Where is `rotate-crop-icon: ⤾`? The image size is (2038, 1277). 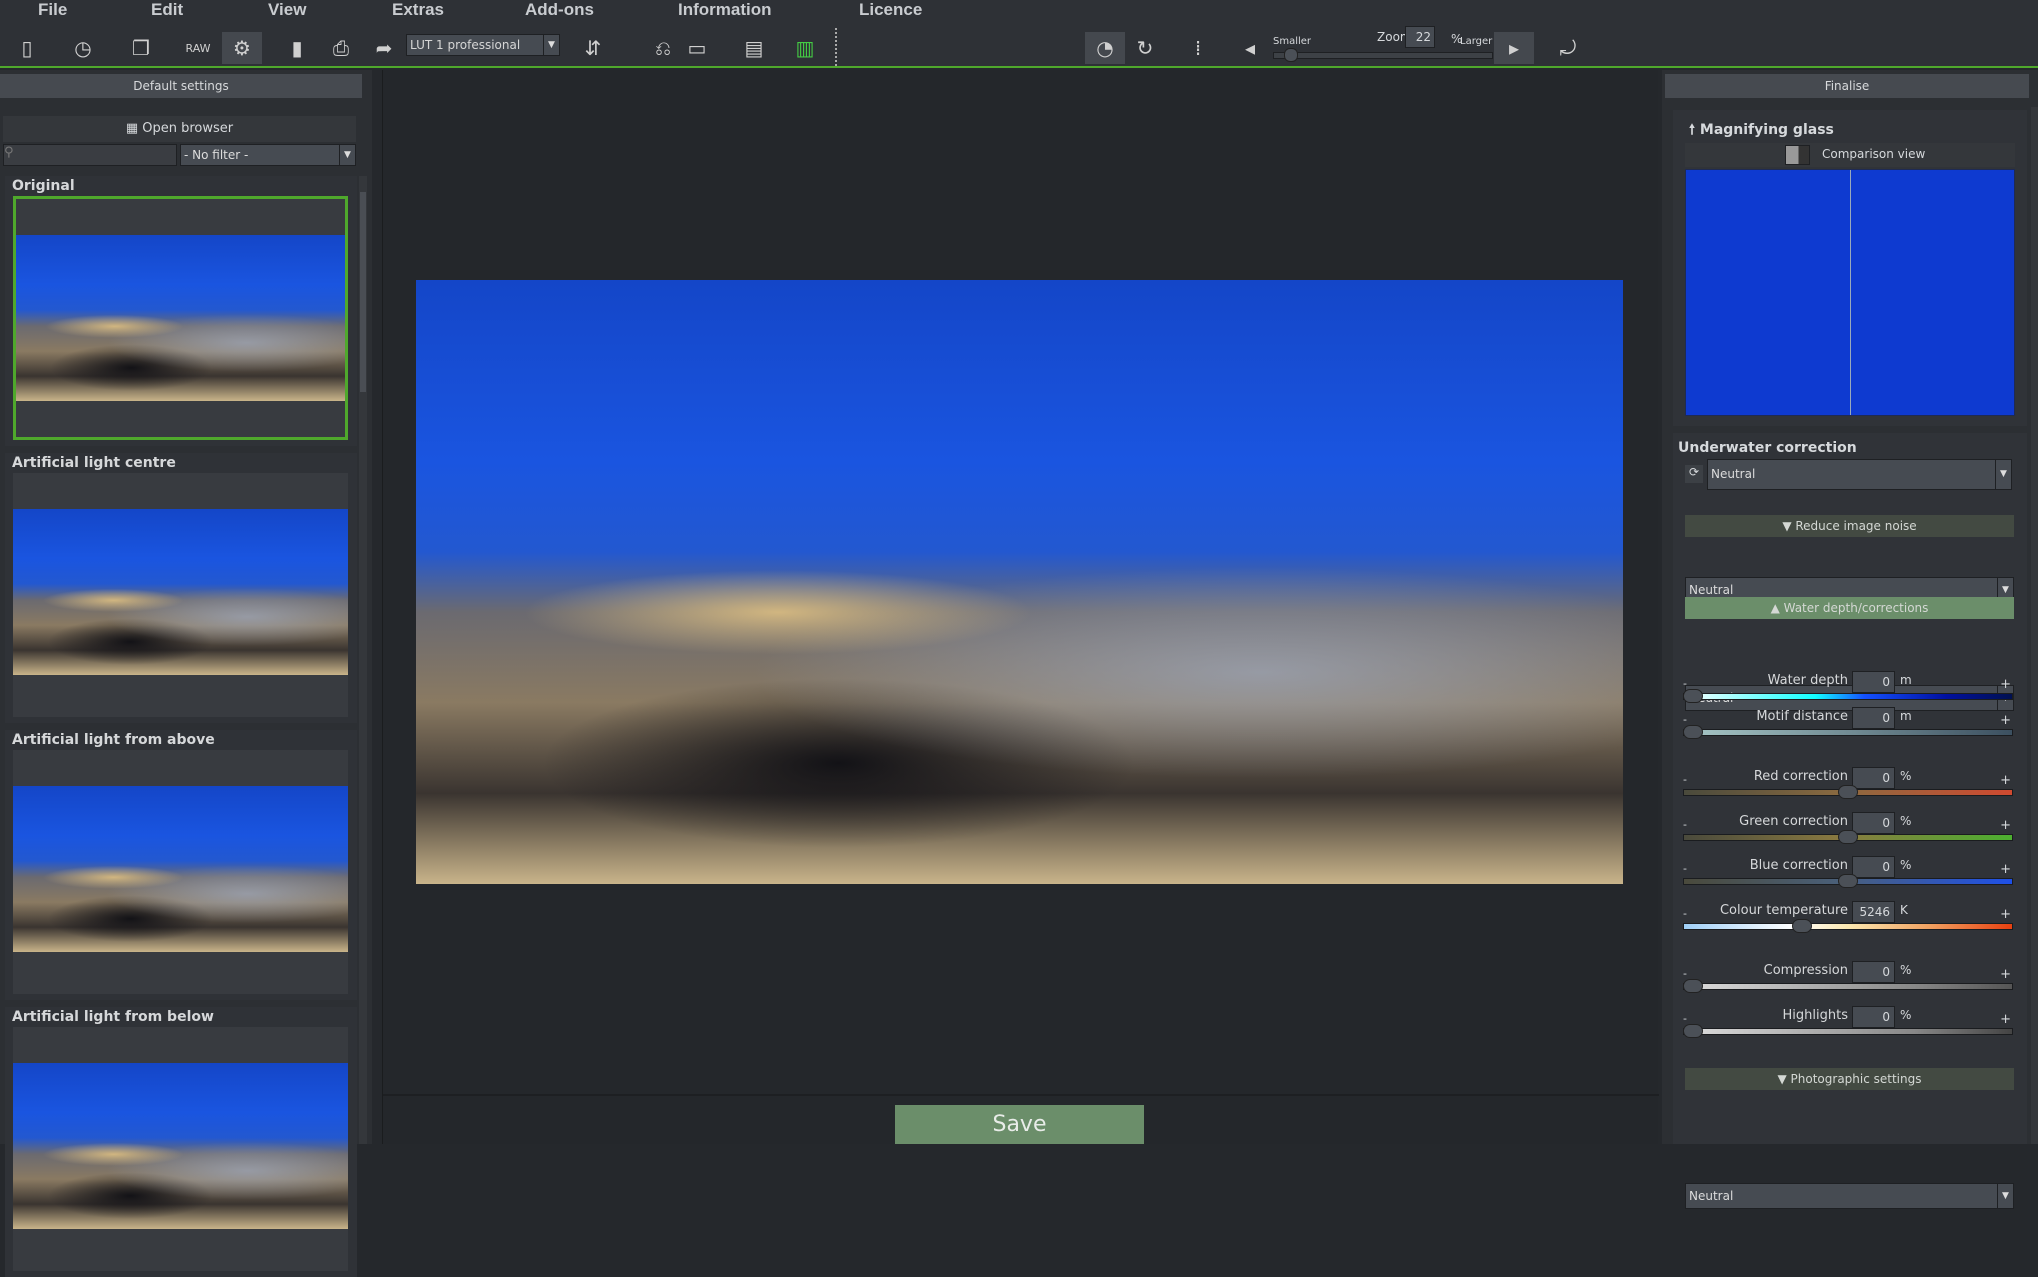 rotate-crop-icon: ⤾ is located at coordinates (1568, 48).